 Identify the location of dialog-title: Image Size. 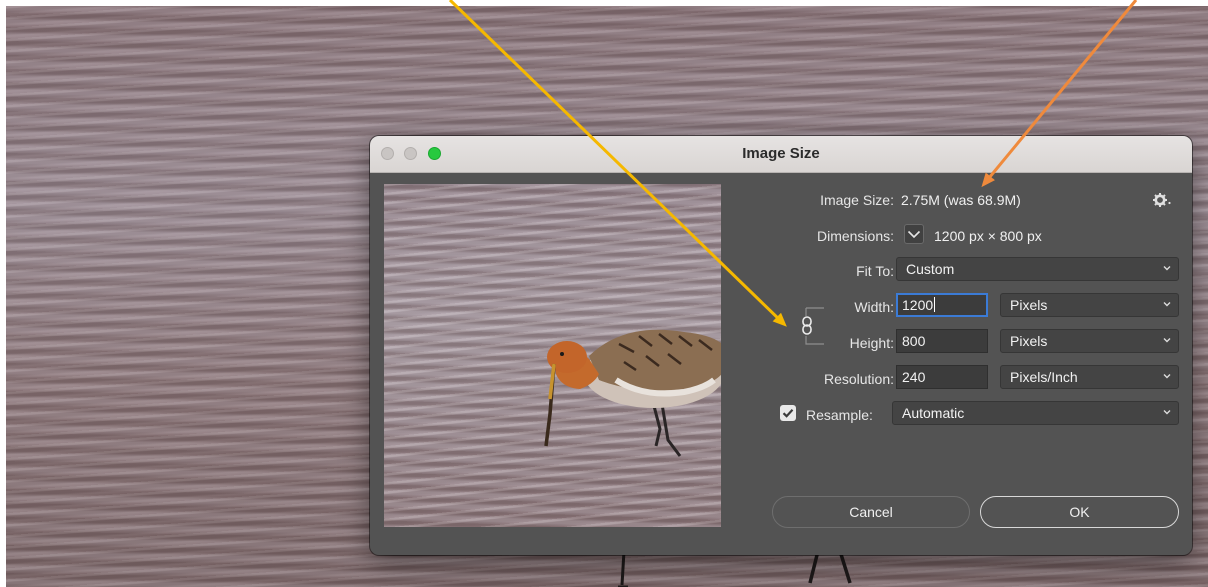
(781, 153).